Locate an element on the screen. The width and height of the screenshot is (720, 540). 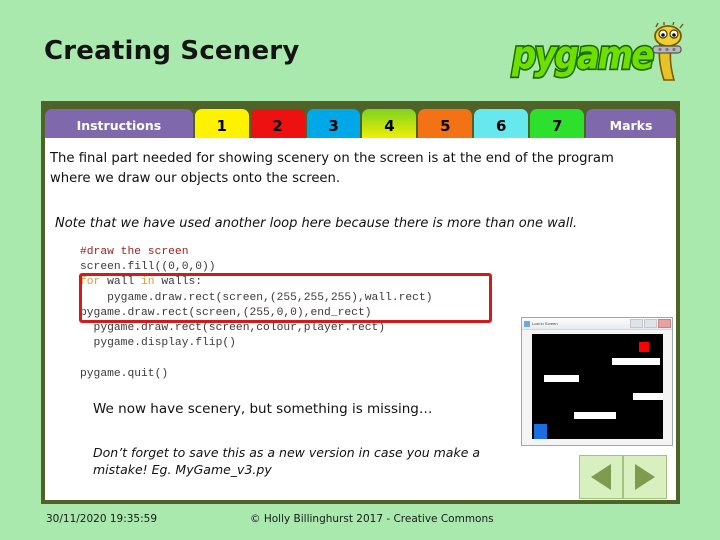
code-line: screen.fill((0,0,0)) is located at coordinates (148, 267).